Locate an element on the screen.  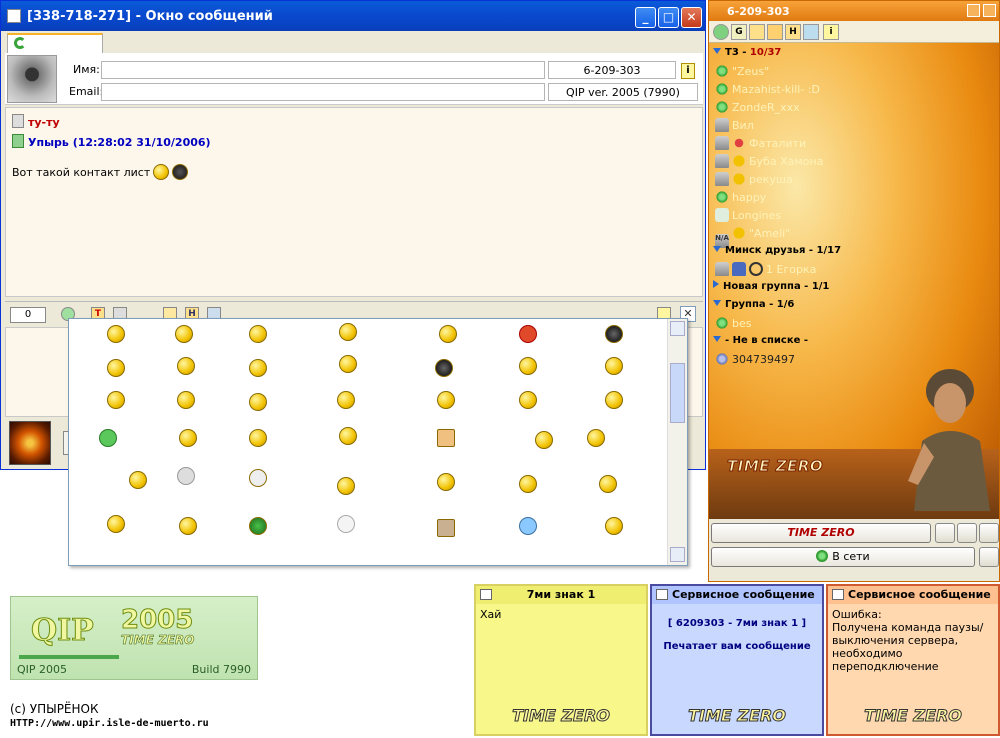
flower-icon is located at coordinates (722, 89).